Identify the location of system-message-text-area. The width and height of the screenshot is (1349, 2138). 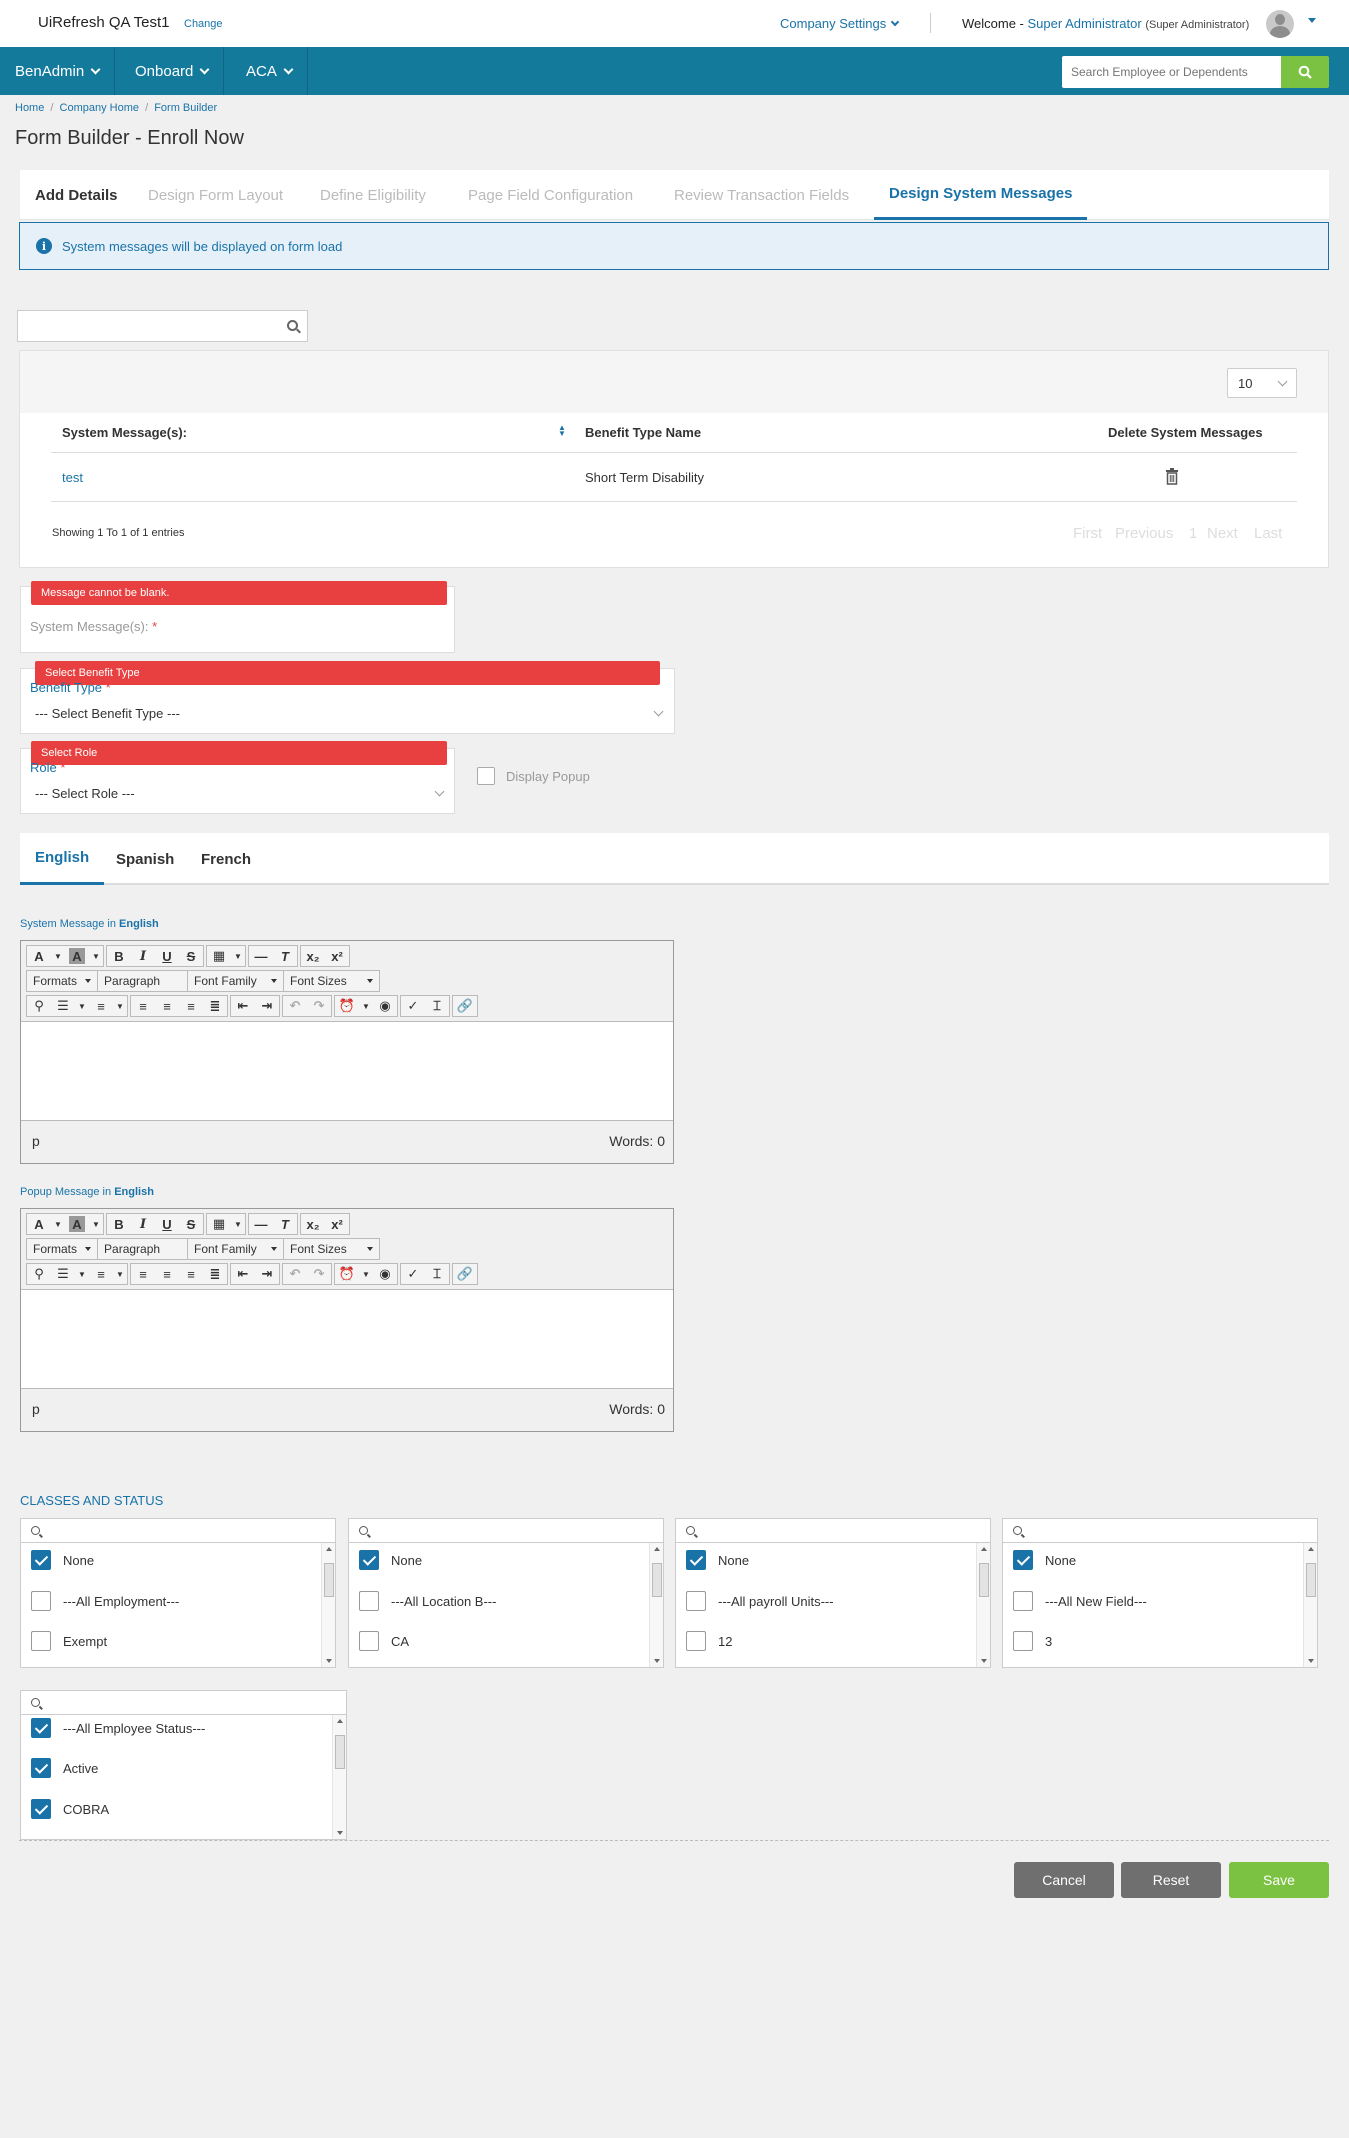
(347, 1071).